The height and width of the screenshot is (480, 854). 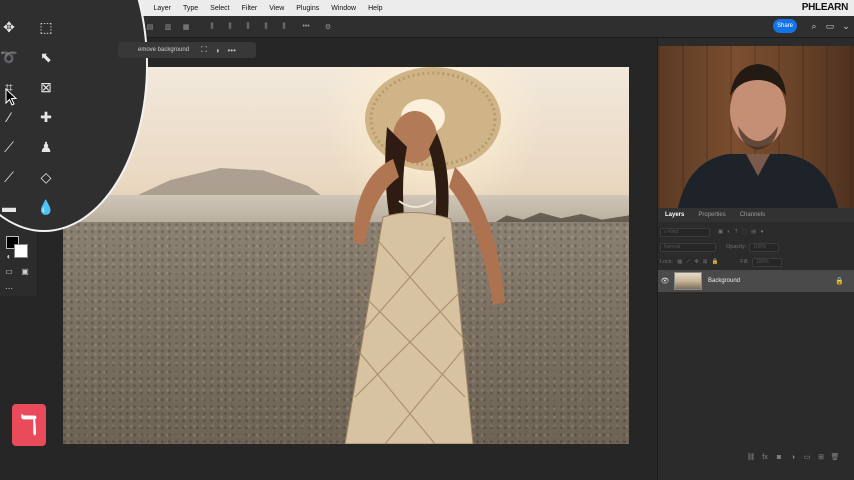 I want to click on options-bar: ▥ ▤ ▥ ▦ ⫼ ⫼ ⫼ ⫼ ⫼ ••• ⚙ Share ⌕ ▭ ⌄, so click(x=475, y=27).